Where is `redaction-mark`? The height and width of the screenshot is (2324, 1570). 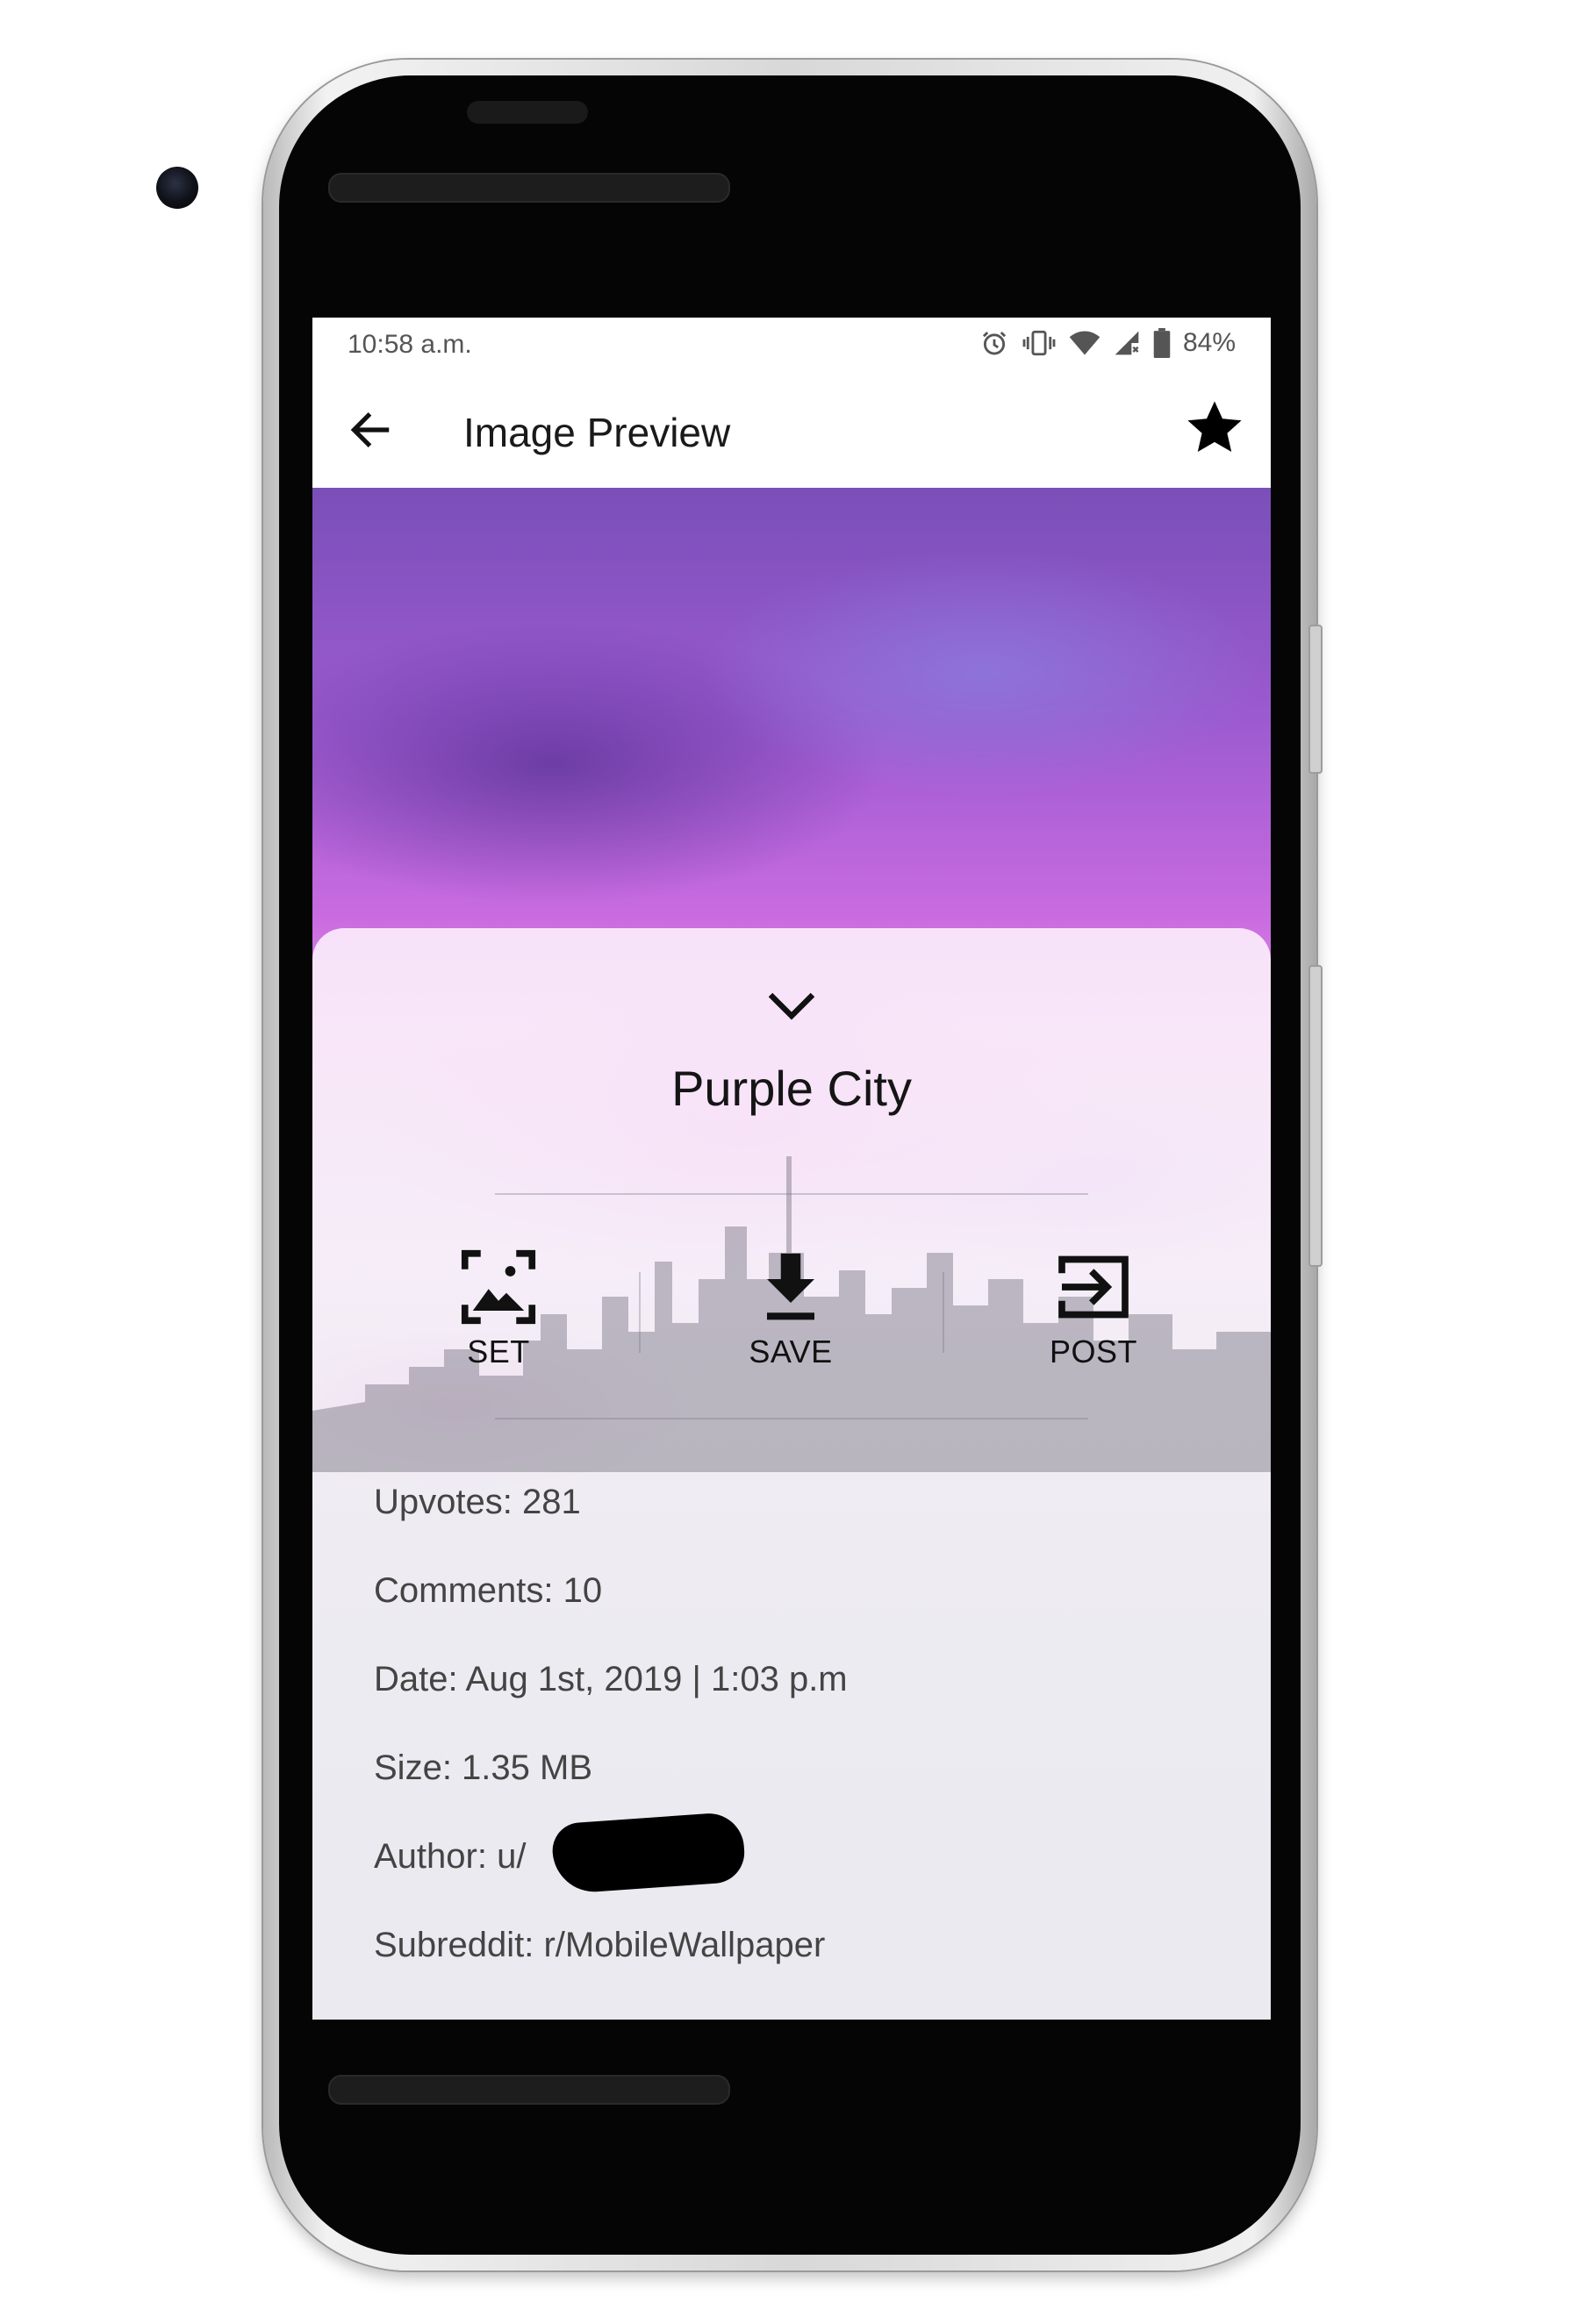 redaction-mark is located at coordinates (649, 1853).